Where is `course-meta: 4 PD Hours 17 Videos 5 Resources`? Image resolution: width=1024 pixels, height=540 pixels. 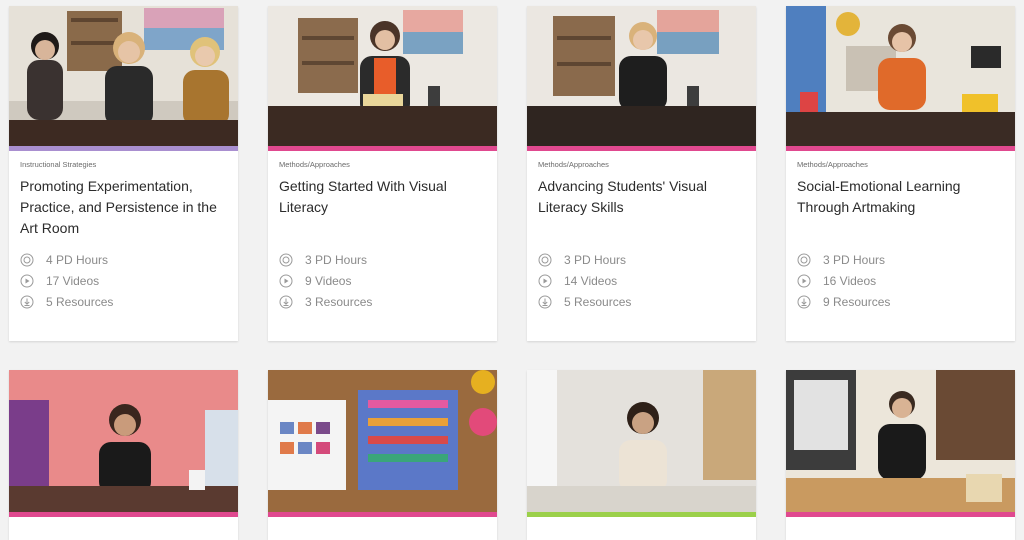 course-meta: 4 PD Hours 17 Videos 5 Resources is located at coordinates (129, 280).